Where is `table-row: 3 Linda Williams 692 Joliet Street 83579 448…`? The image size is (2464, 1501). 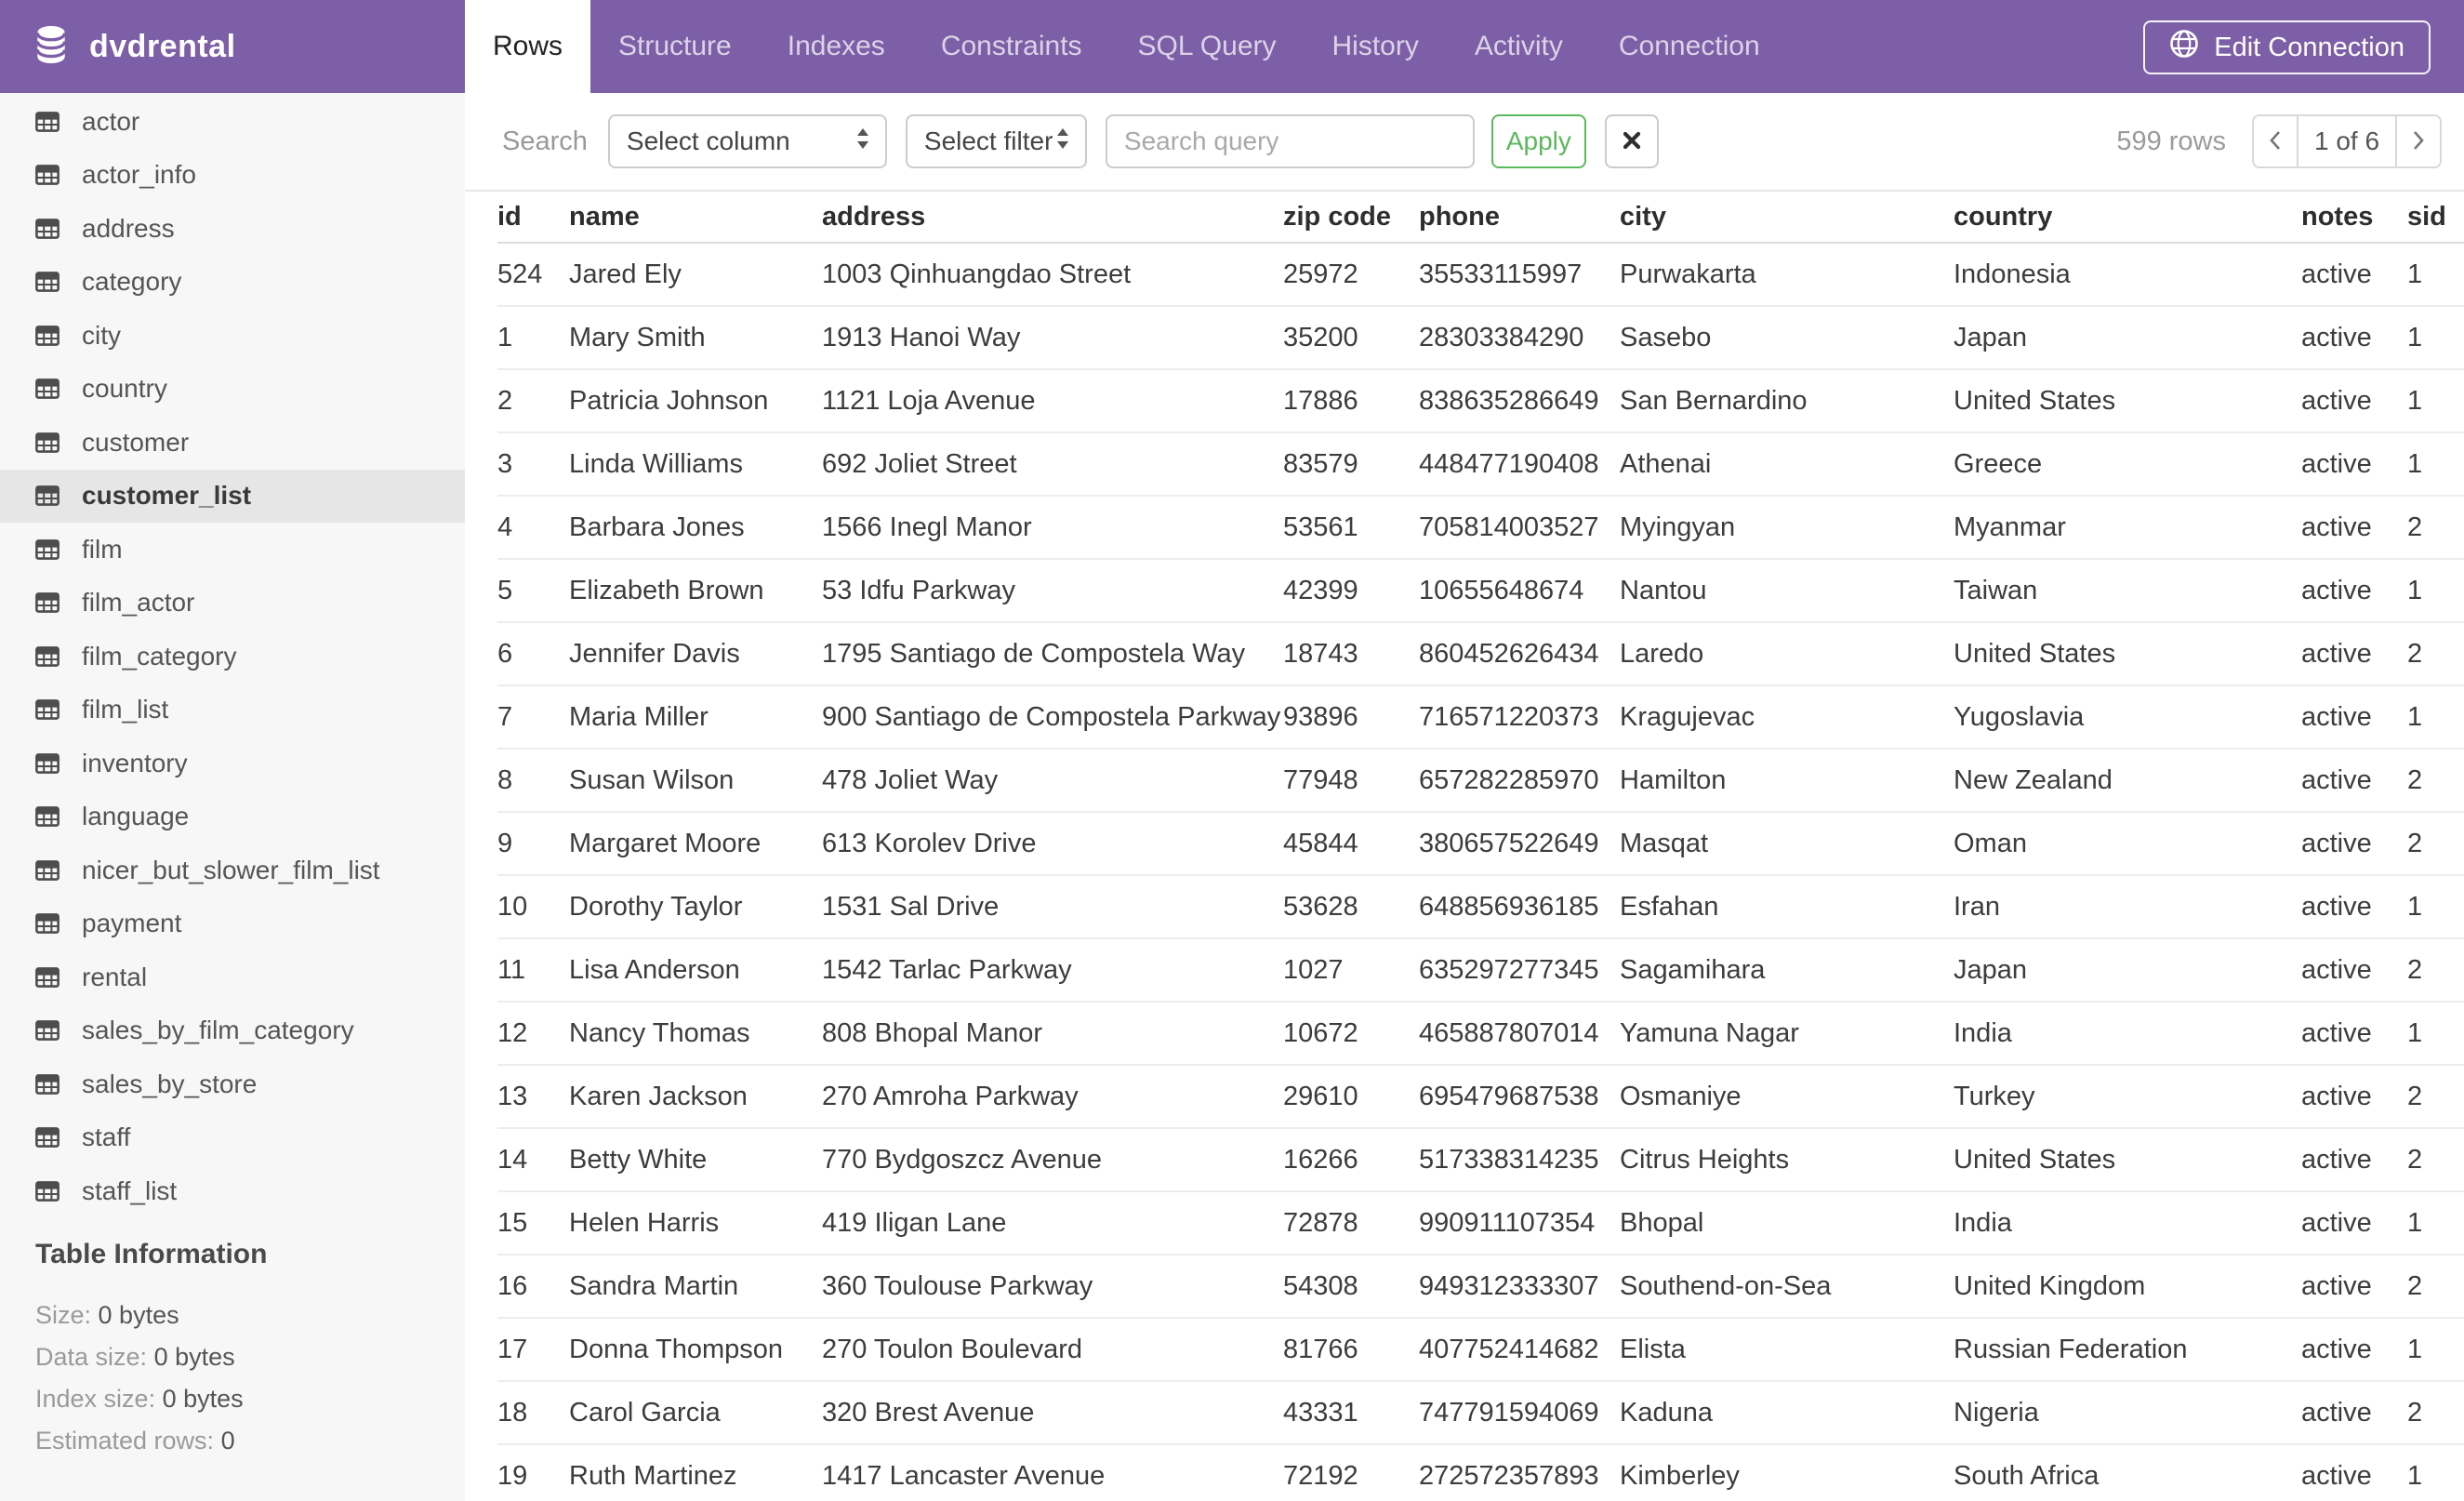
table-row: 3 Linda Williams 692 Joliet Street 83579 448… is located at coordinates (1480, 465).